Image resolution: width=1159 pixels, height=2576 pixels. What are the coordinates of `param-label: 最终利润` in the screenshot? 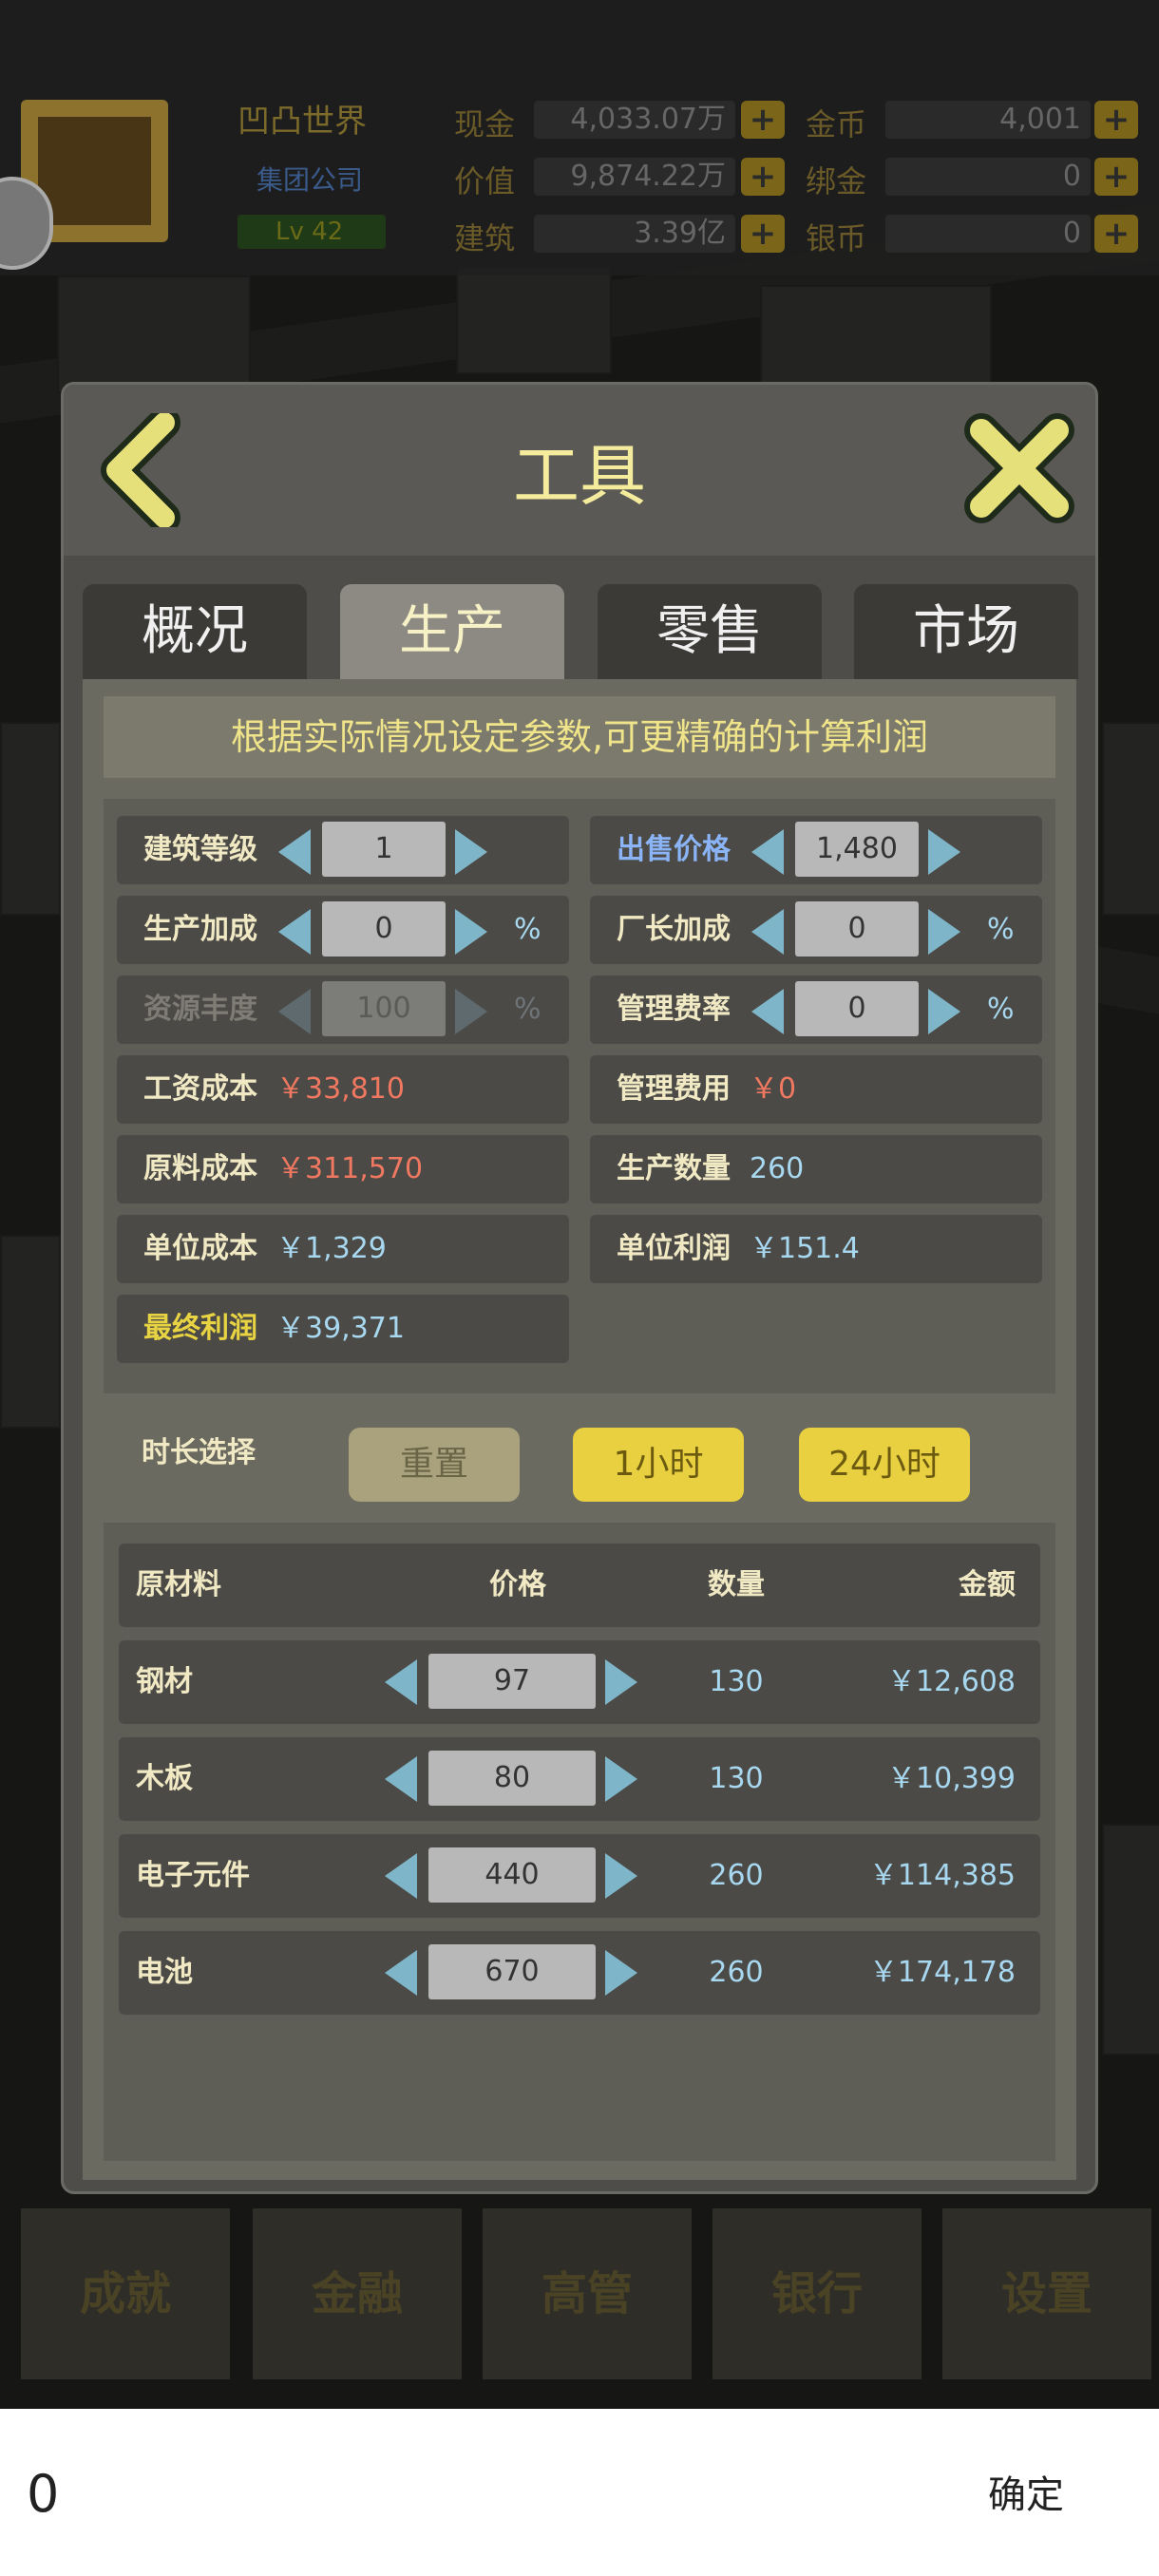 It's located at (200, 1328).